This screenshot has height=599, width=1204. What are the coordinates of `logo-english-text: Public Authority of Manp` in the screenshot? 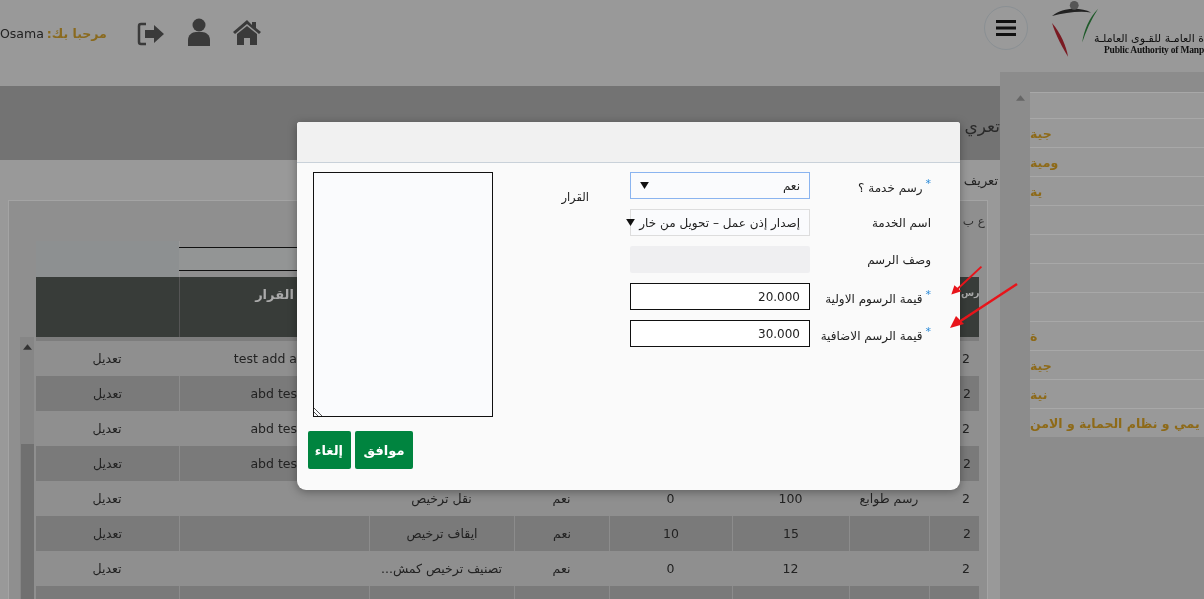 It's located at (1154, 50).